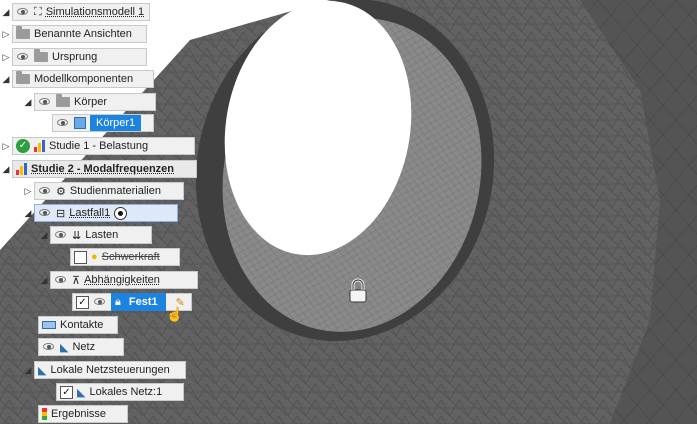 Image resolution: width=697 pixels, height=424 pixels. I want to click on apple-icon: ●, so click(94, 257).